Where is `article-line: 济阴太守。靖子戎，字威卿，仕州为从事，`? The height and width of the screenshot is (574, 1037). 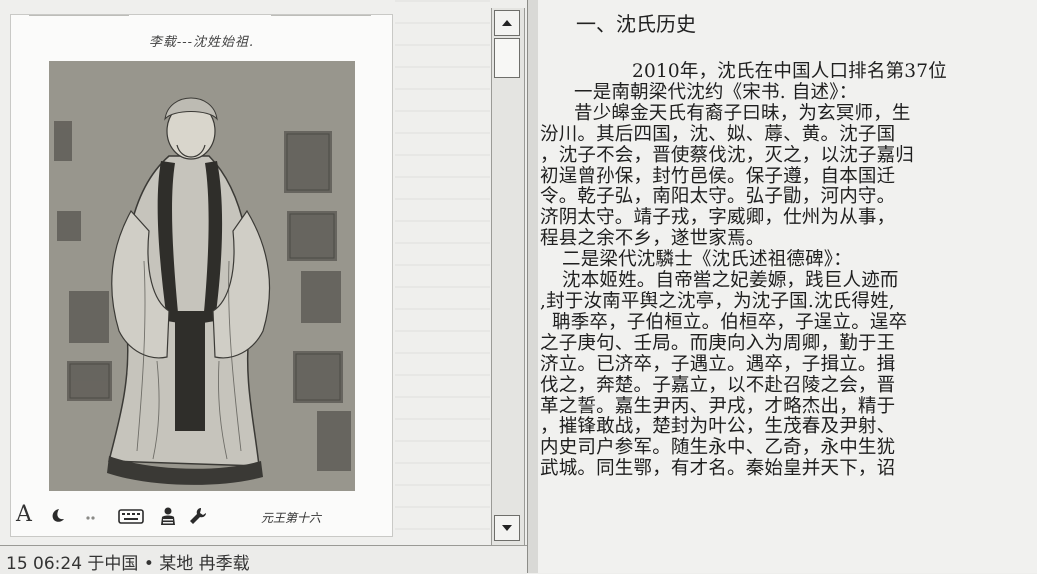 article-line: 济阴太守。靖子戎，字威卿，仕州为从事， is located at coordinates (718, 218).